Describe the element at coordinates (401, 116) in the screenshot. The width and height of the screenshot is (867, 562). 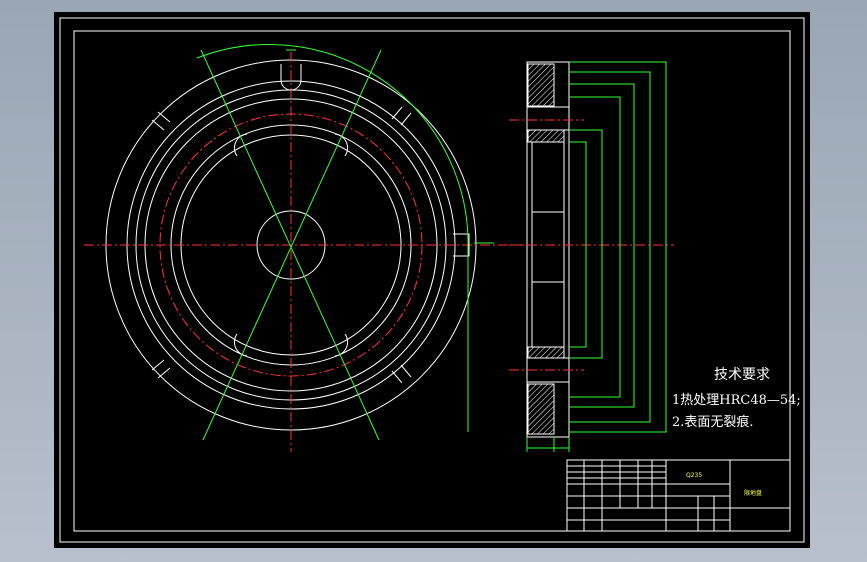
I see `slot-upper-right` at that location.